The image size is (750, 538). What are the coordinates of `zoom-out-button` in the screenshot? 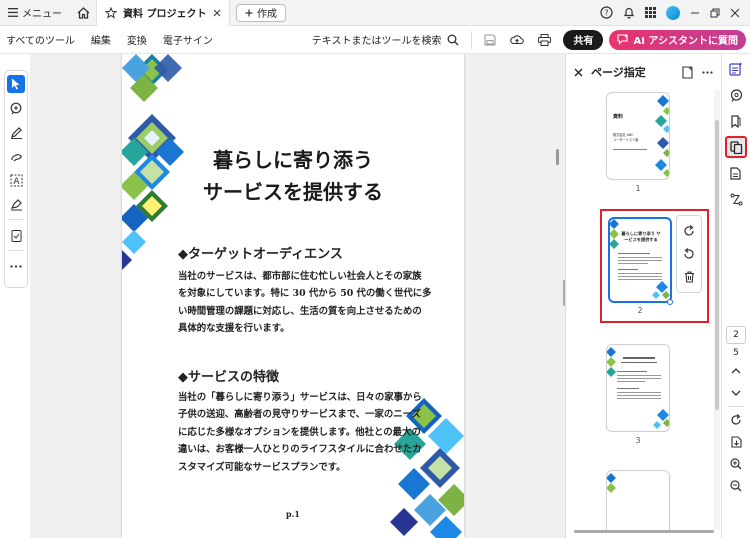 It's located at (736, 486).